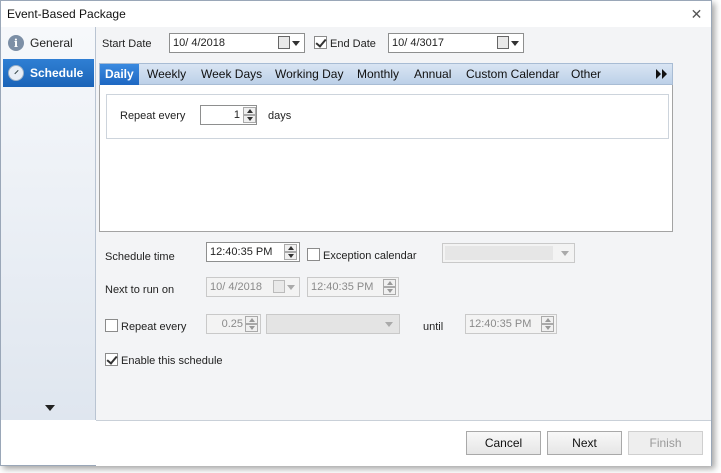  I want to click on repeat-days-value: 1, so click(236, 115).